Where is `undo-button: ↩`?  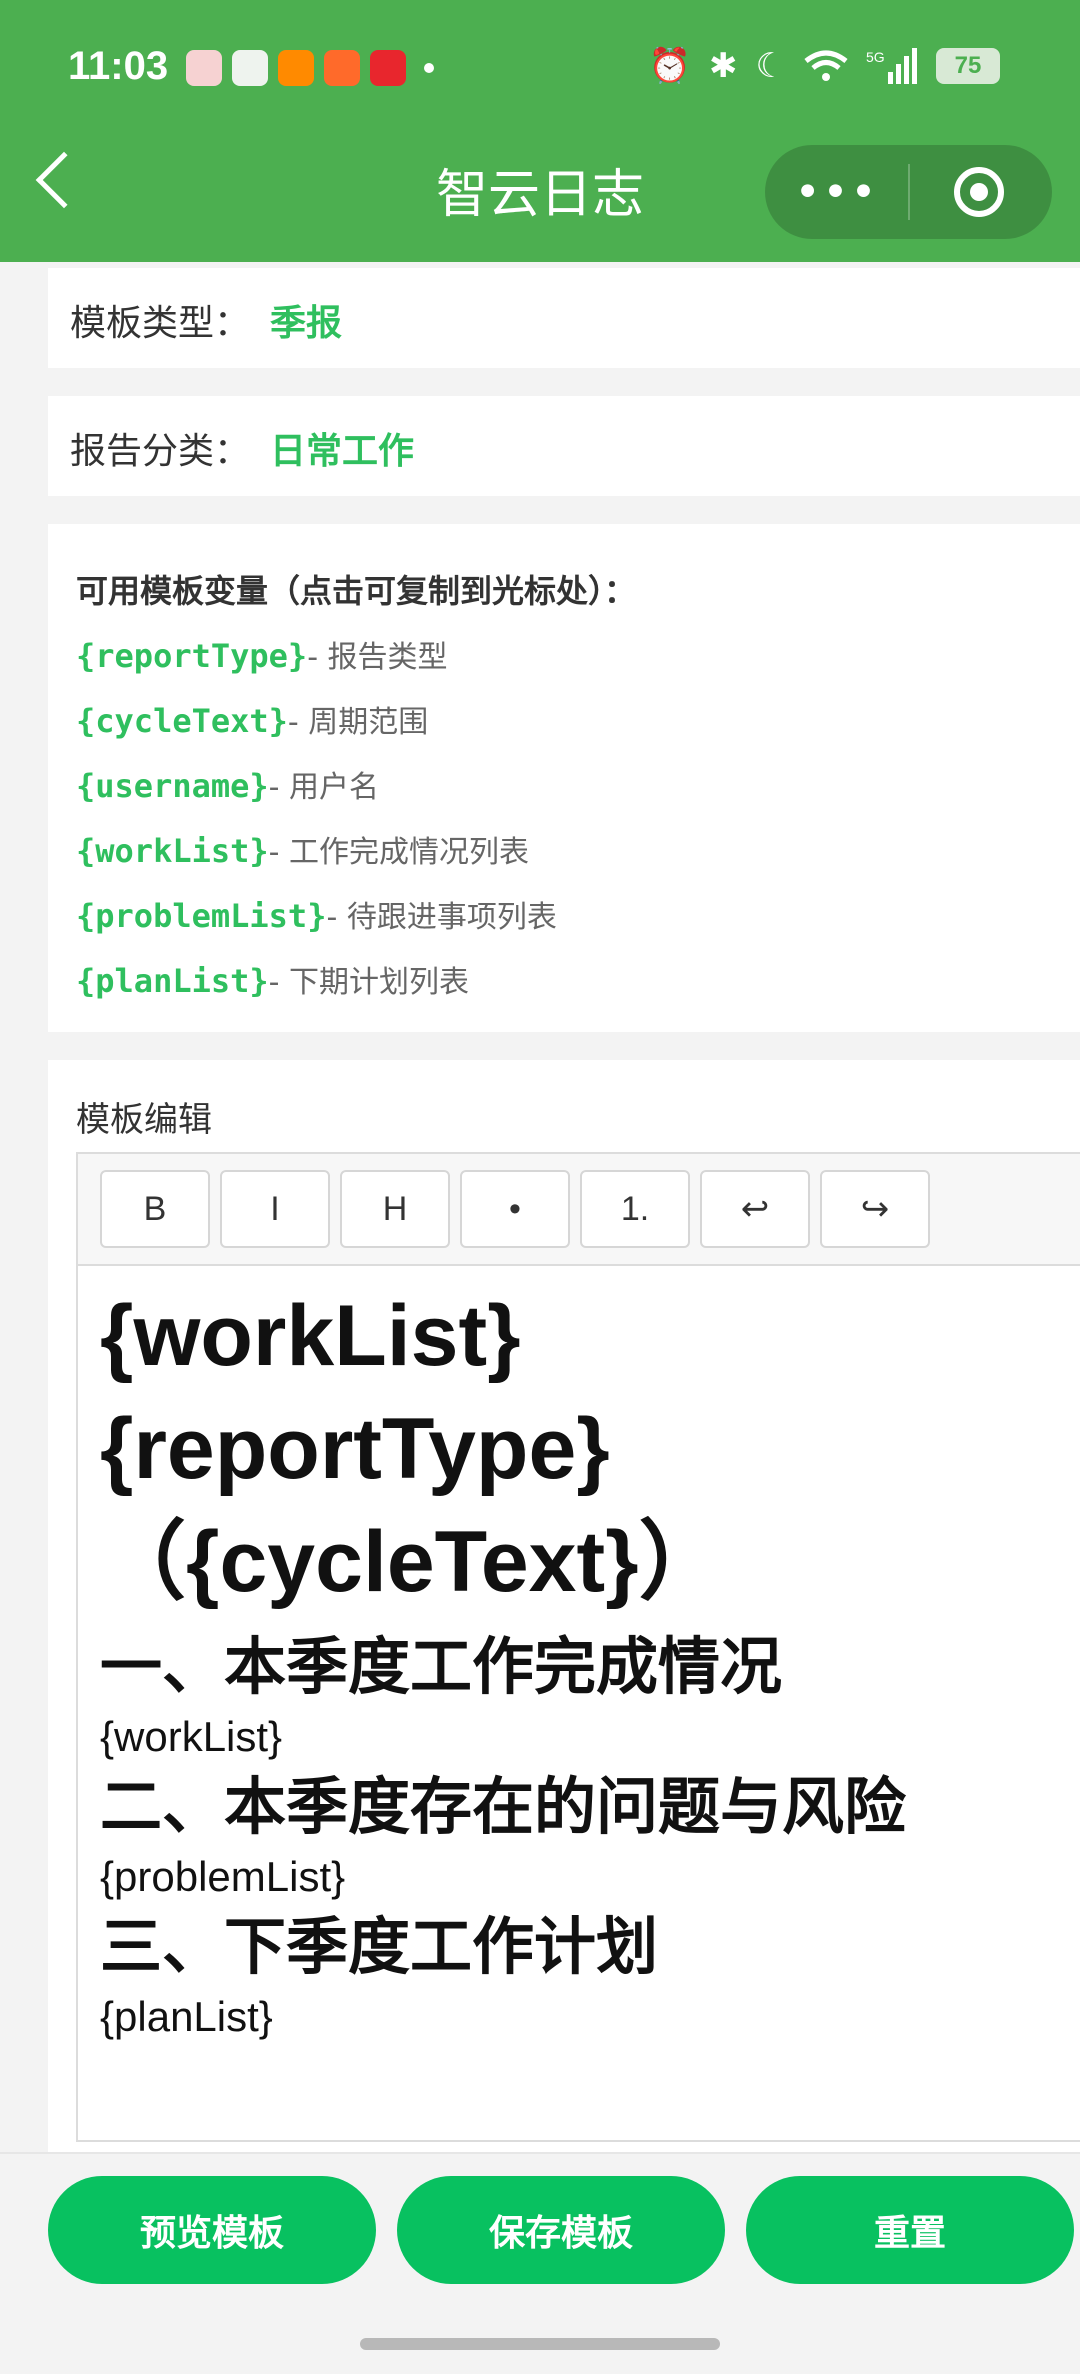
undo-button: ↩ is located at coordinates (755, 1209).